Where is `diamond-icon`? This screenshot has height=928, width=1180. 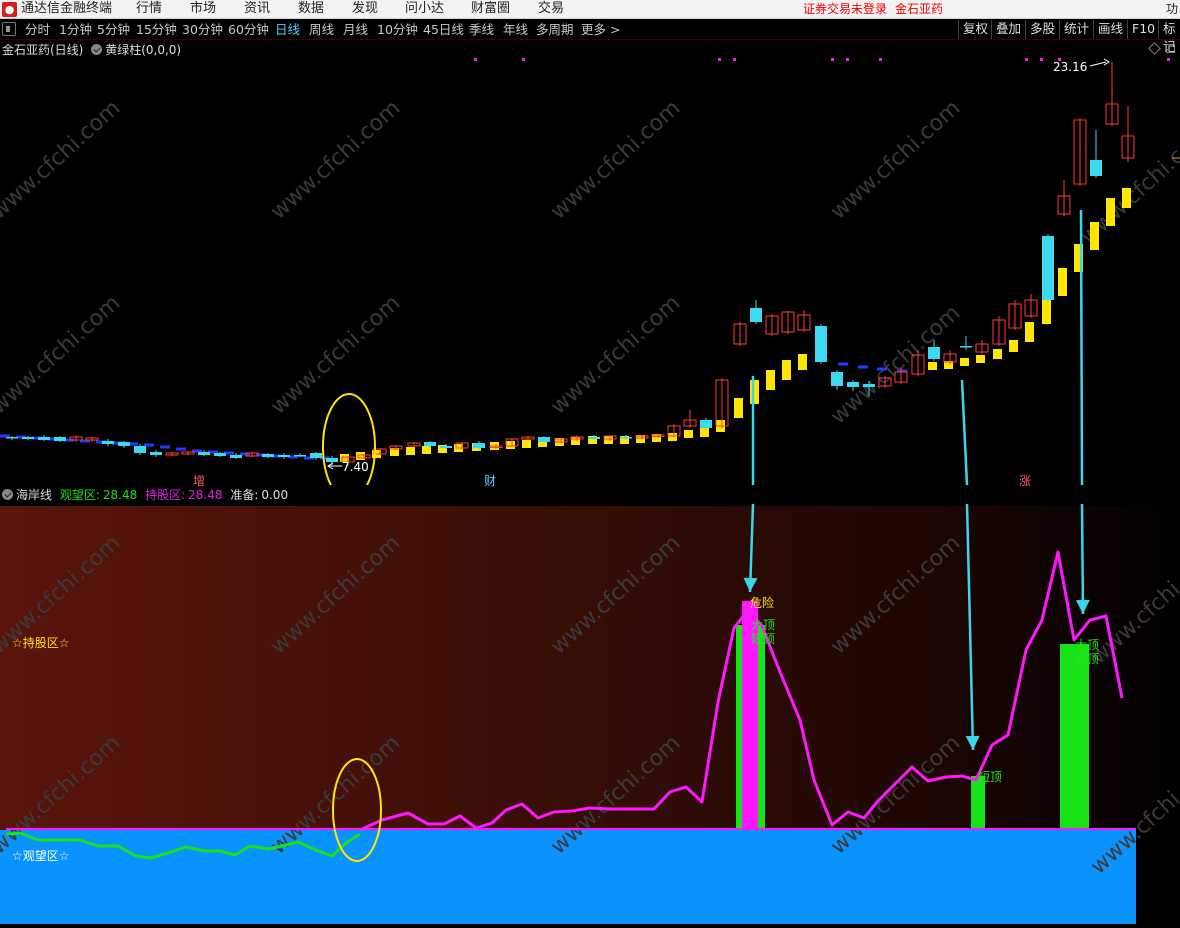
diamond-icon is located at coordinates (1154, 48).